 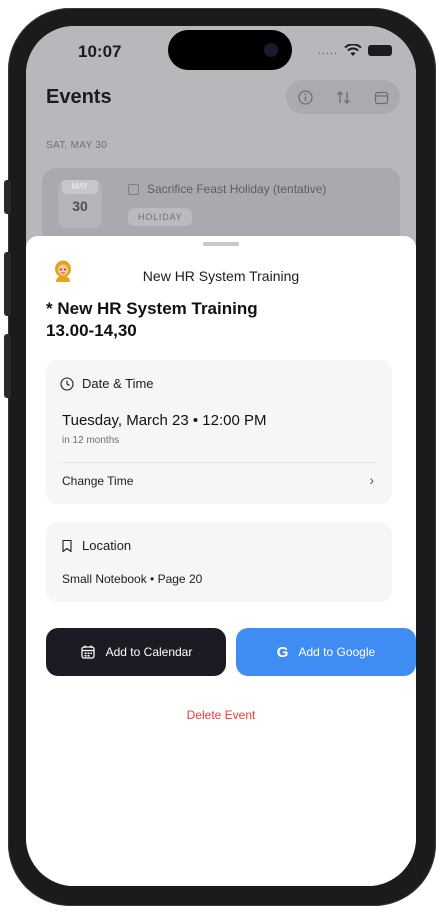 I want to click on sort-icon, so click(x=343, y=97).